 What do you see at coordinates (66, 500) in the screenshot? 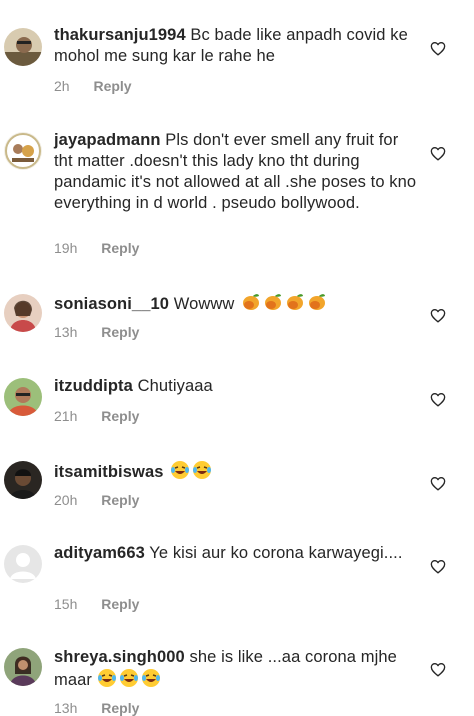
I see `comment-timestamp: 20h` at bounding box center [66, 500].